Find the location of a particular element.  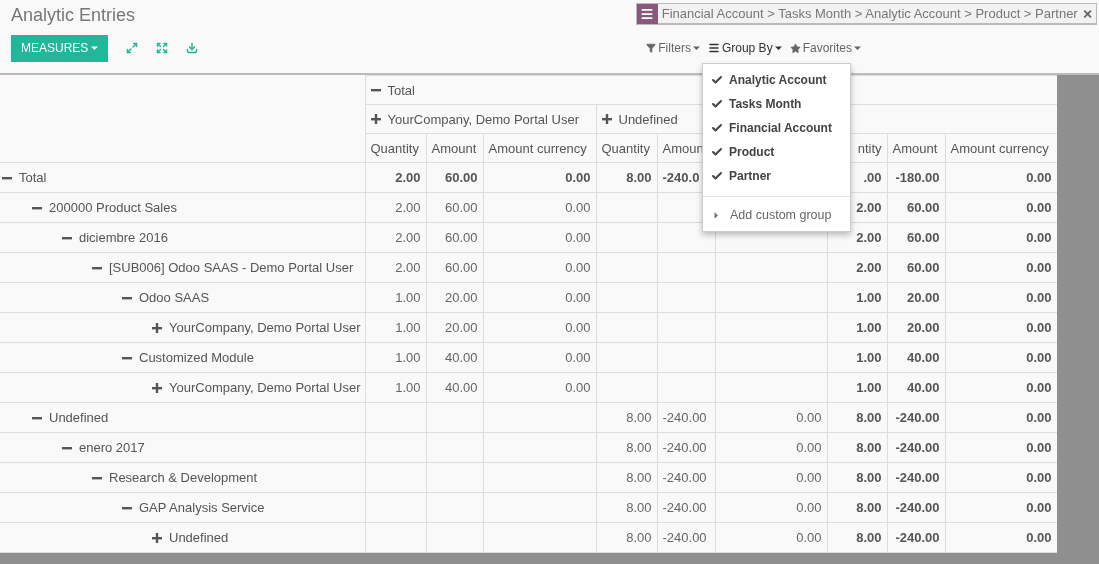

dropdown-item: Partner is located at coordinates (776, 176).